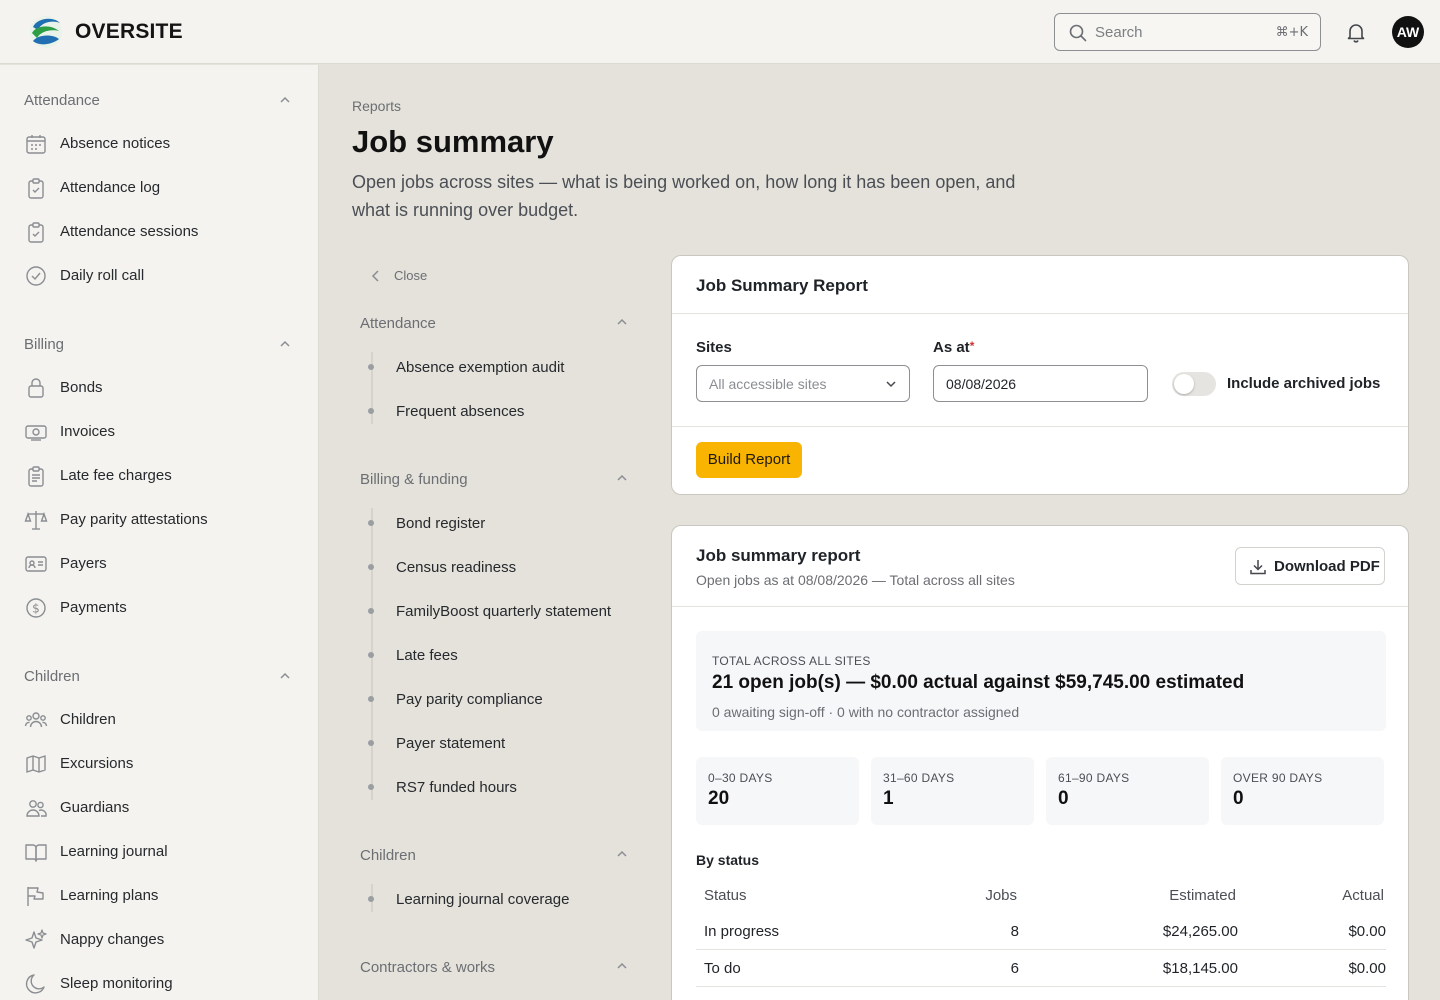 This screenshot has width=1440, height=1000. I want to click on subnav-item-label: FamilyBoost quarterly statement, so click(504, 611).